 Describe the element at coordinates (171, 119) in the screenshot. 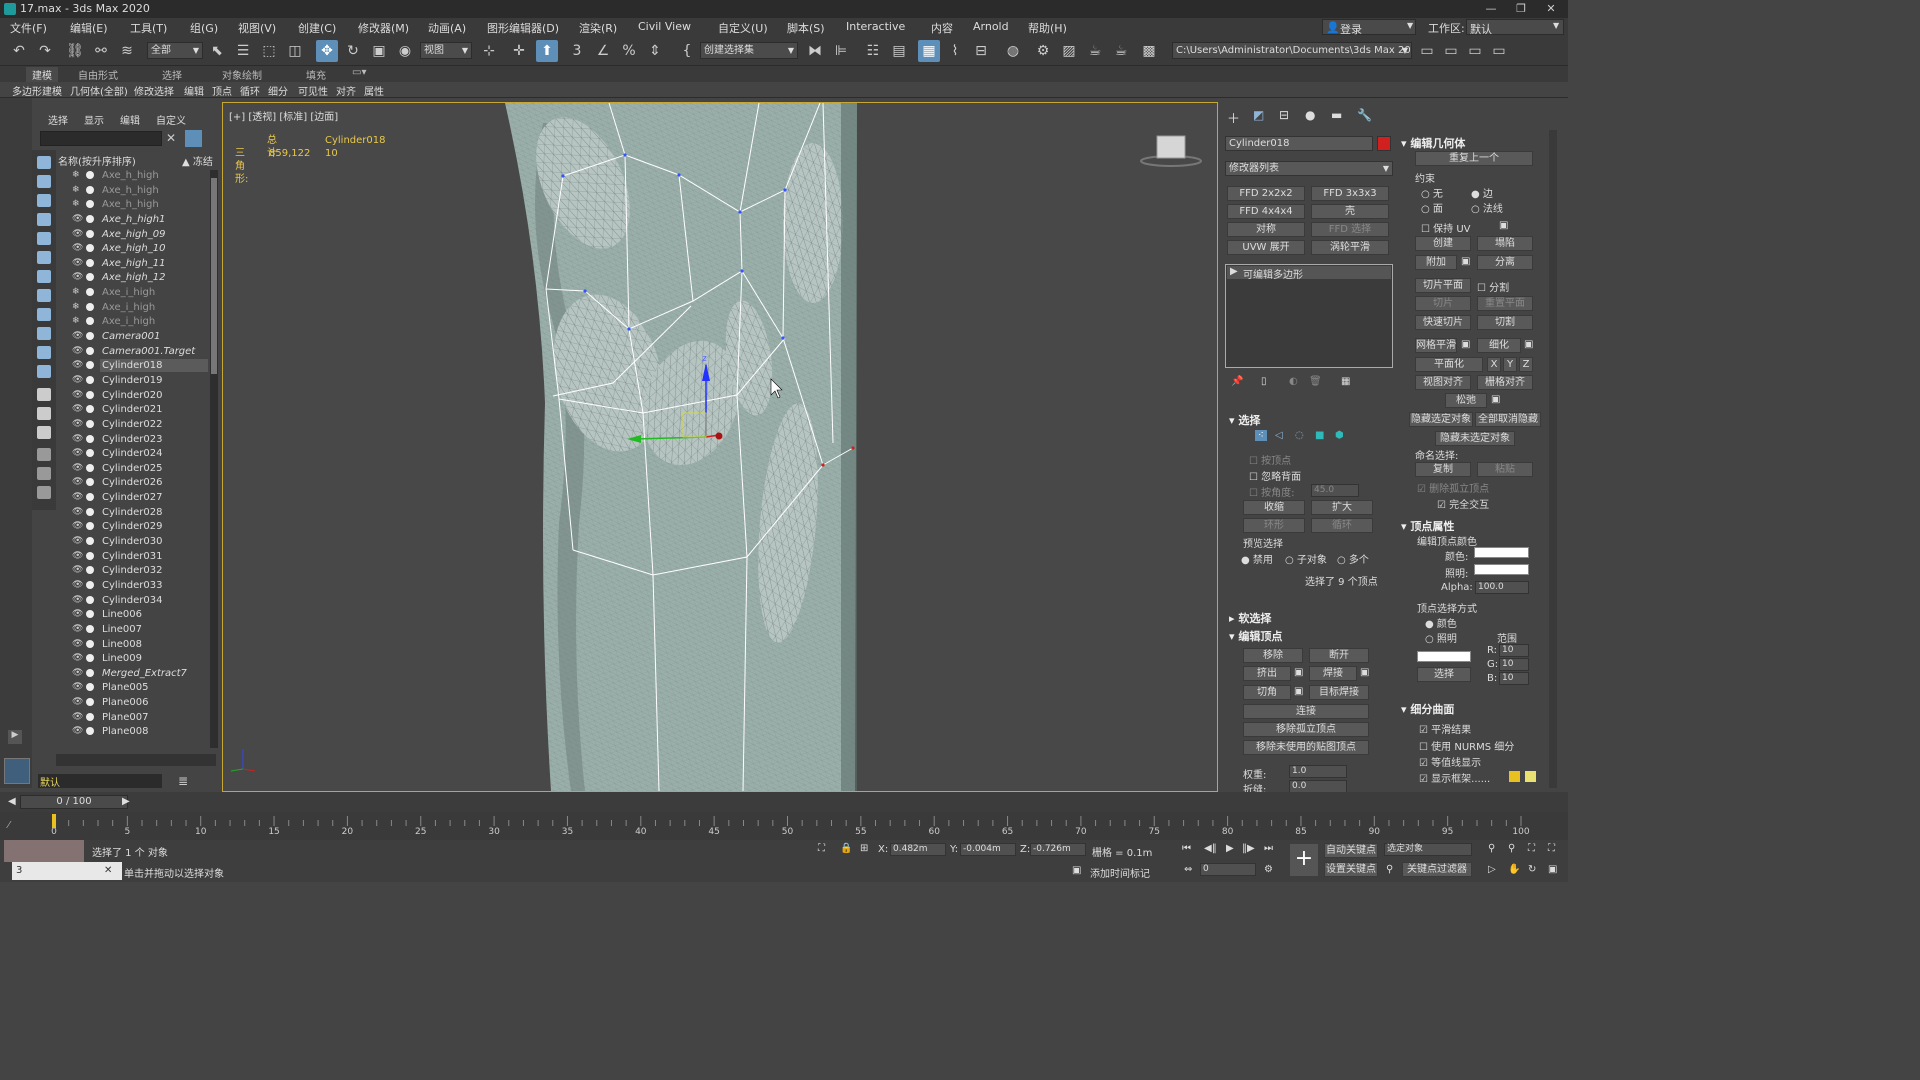

I see `scene-tab-customize: 自定义` at that location.